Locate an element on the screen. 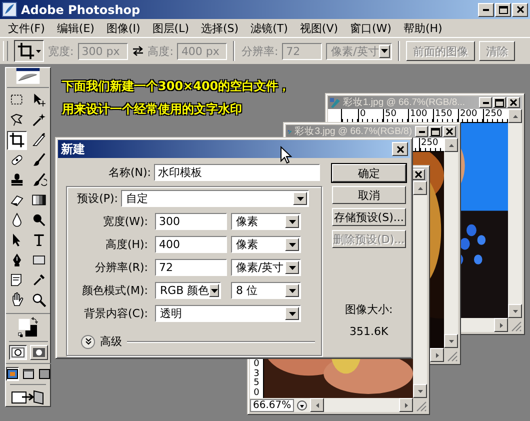 The width and height of the screenshot is (530, 421). quick-mask-icon is located at coordinates (39, 352).